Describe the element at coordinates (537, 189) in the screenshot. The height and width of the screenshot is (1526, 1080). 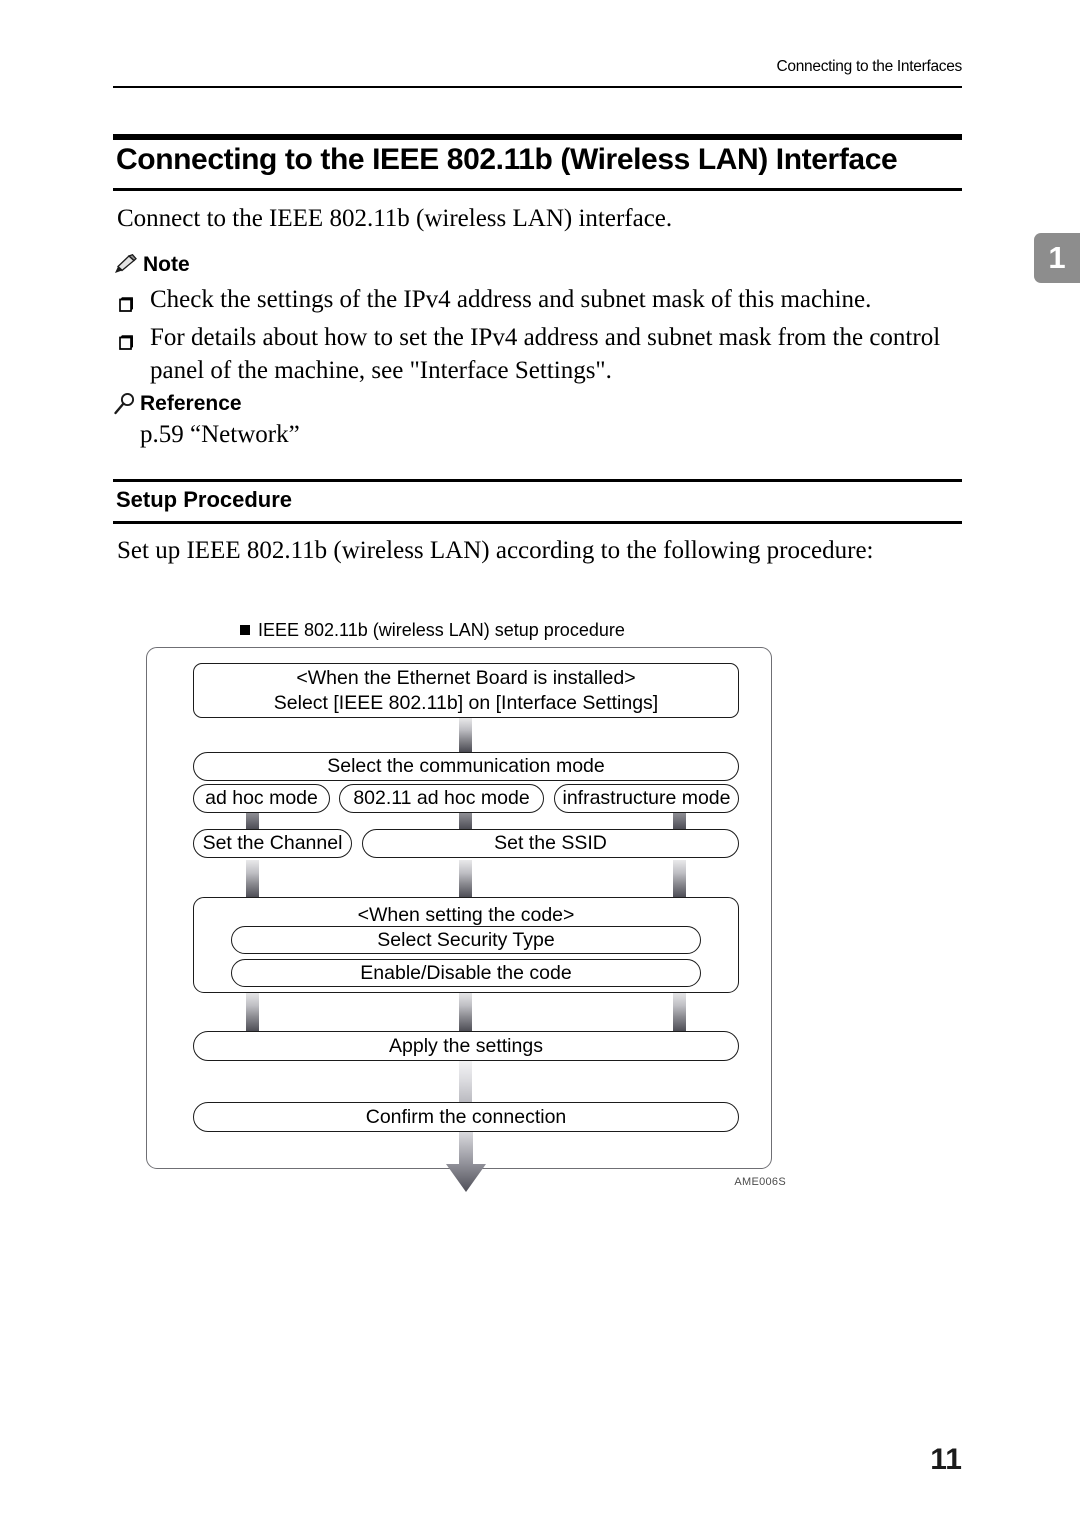
I see `title-rule-bottom` at that location.